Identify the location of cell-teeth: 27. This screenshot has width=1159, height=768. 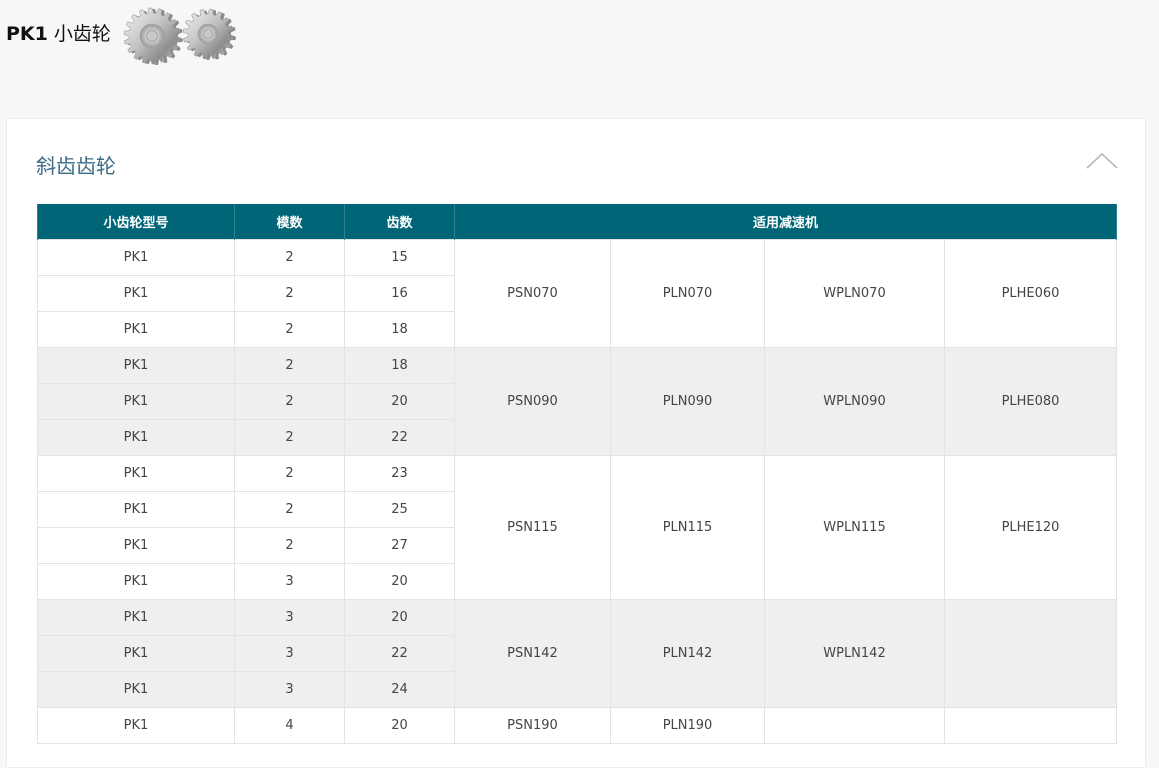
(399, 545).